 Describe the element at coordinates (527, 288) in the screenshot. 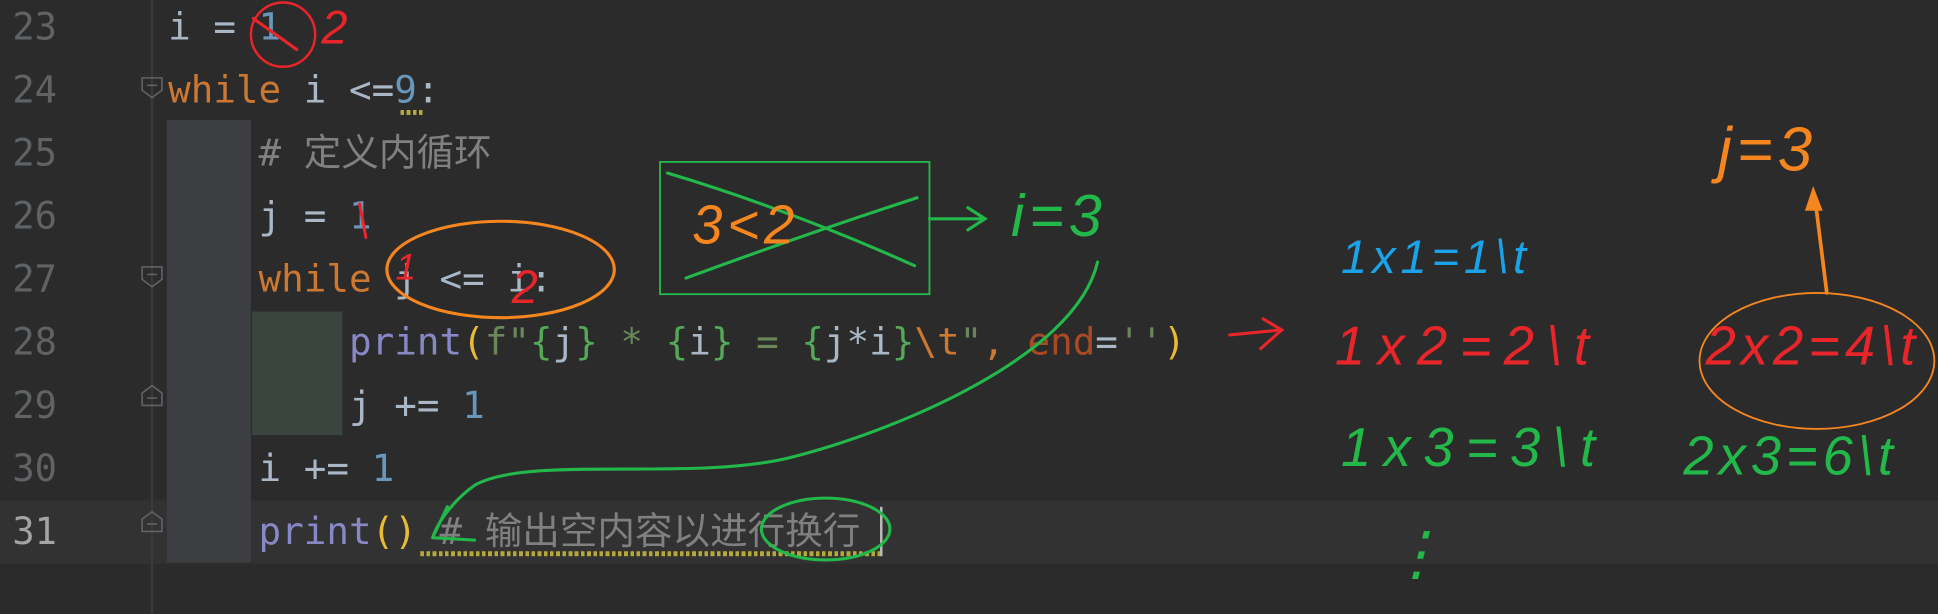

I see `annotation-i-mark: 2` at that location.